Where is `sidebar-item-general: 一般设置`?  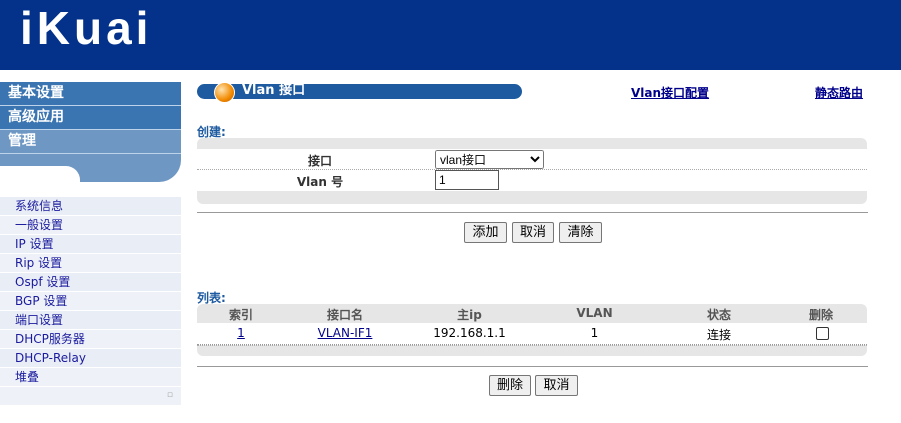 sidebar-item-general: 一般设置 is located at coordinates (90, 225).